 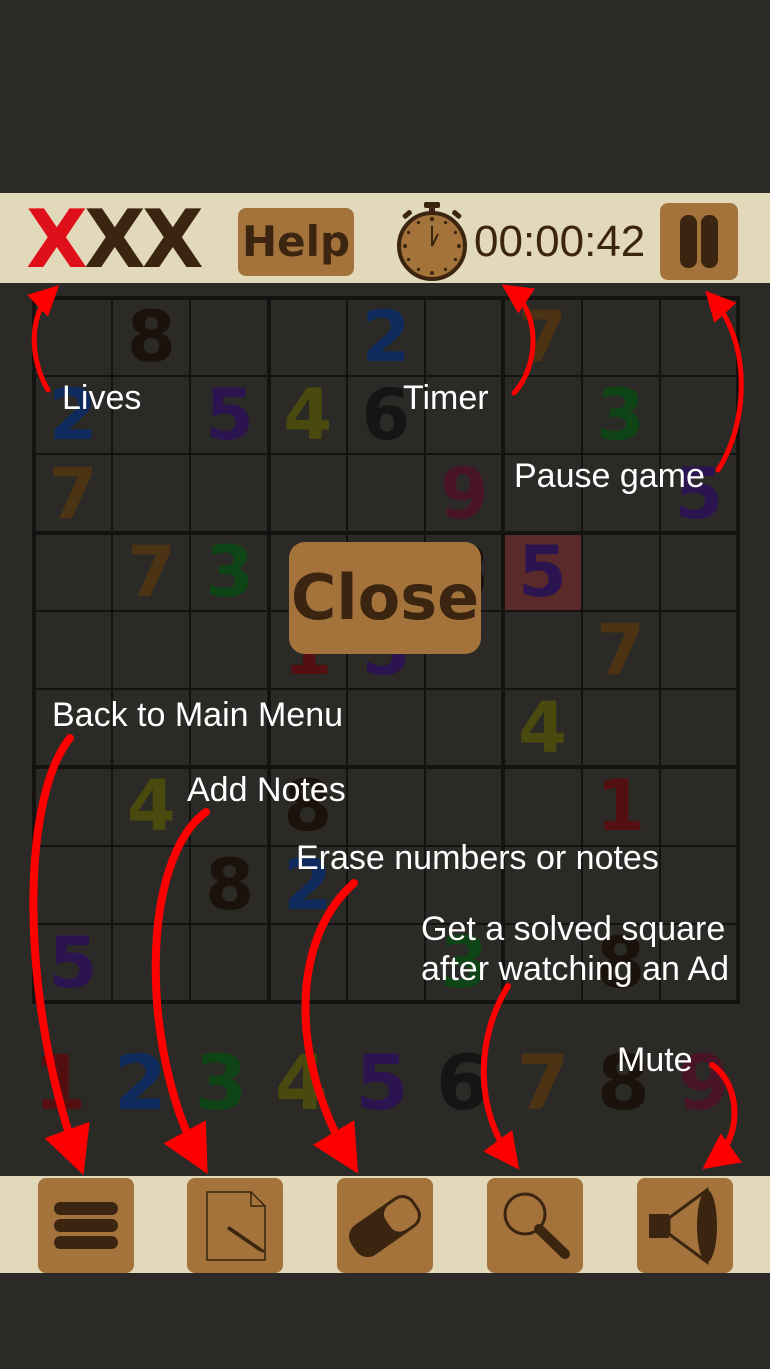 What do you see at coordinates (575, 969) in the screenshot?
I see `hint-tutorial-label-line2: after watching an Ad` at bounding box center [575, 969].